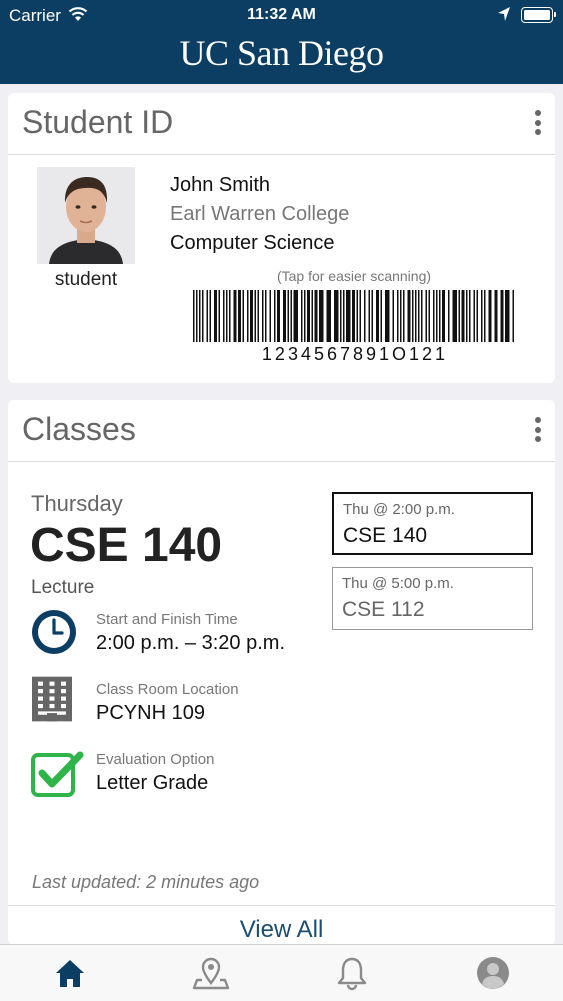  I want to click on home-icon, so click(70, 973).